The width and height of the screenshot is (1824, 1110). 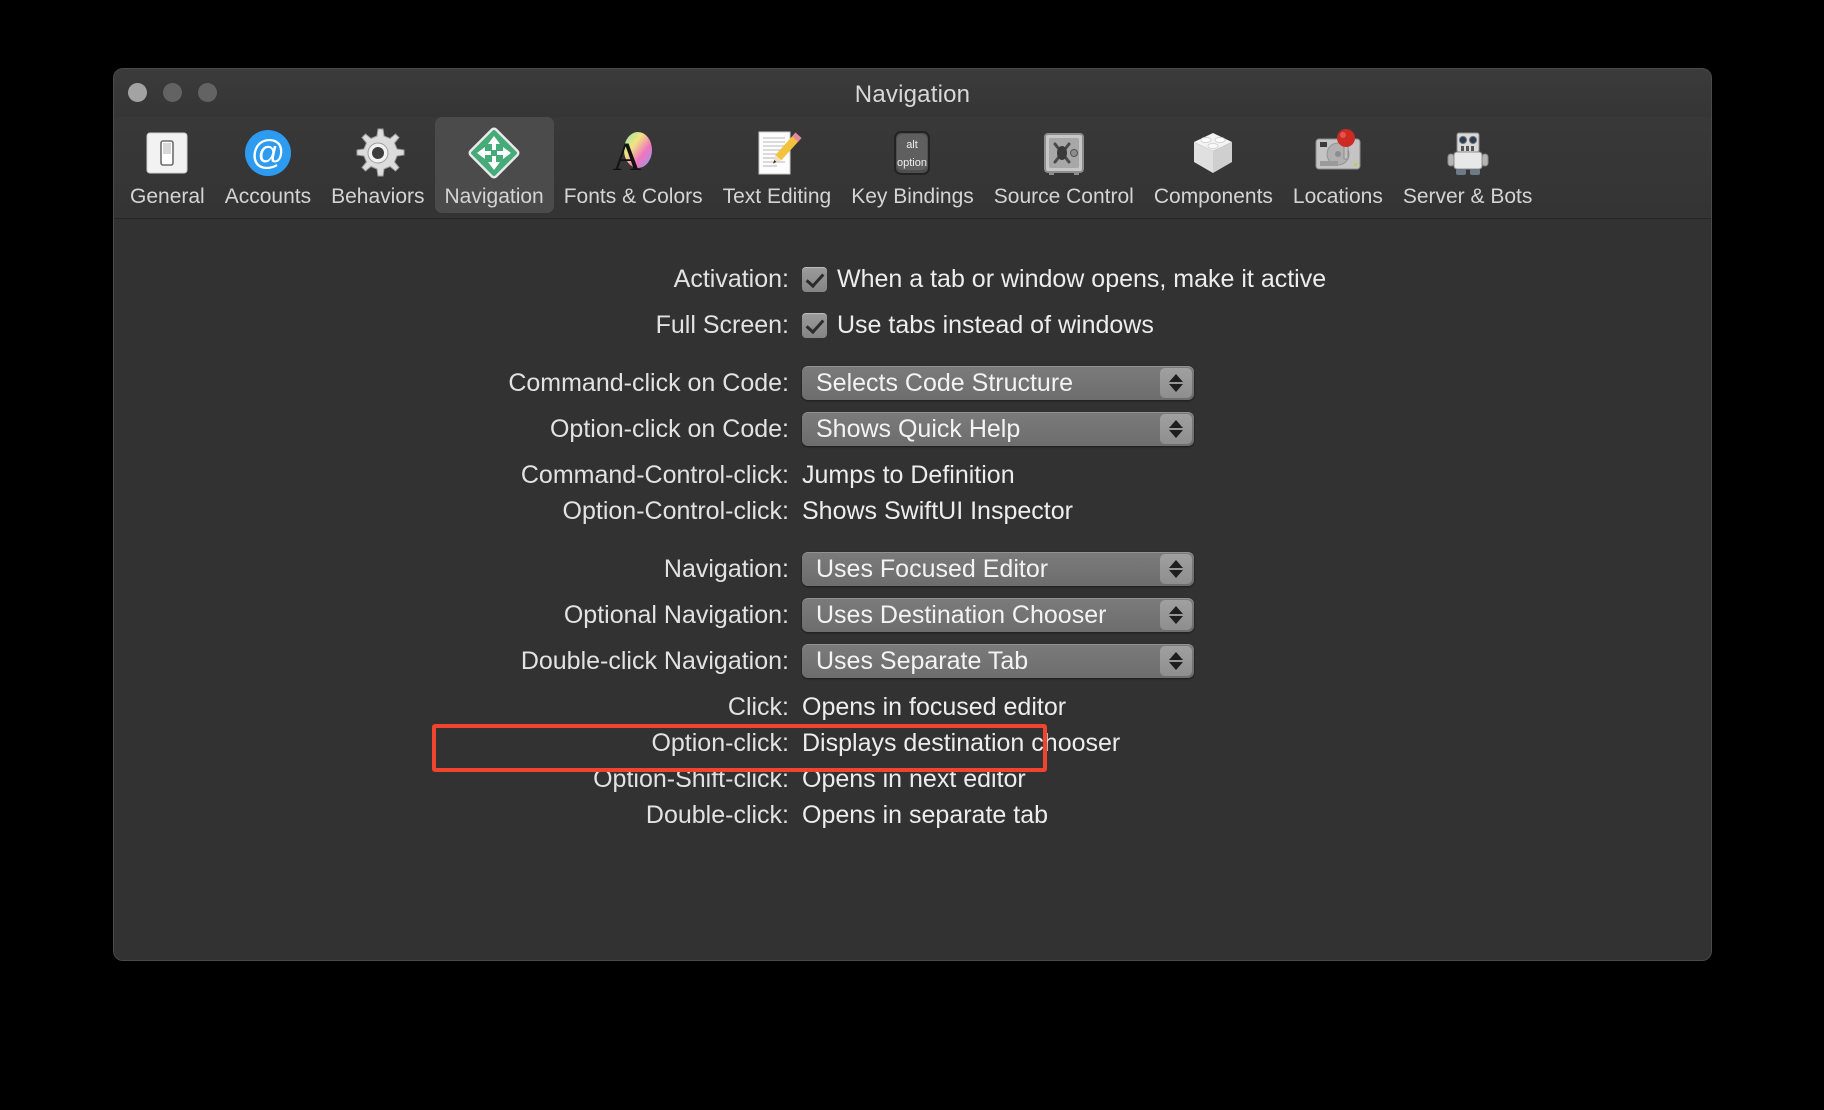 I want to click on navigation-popup: Uses Focused Editor, so click(x=998, y=569).